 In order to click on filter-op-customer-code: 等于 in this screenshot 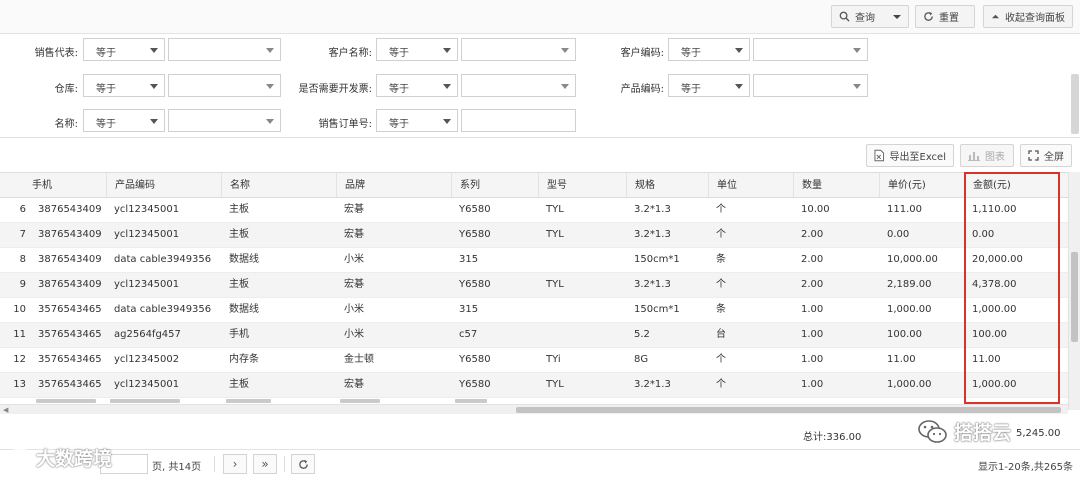, I will do `click(709, 49)`.